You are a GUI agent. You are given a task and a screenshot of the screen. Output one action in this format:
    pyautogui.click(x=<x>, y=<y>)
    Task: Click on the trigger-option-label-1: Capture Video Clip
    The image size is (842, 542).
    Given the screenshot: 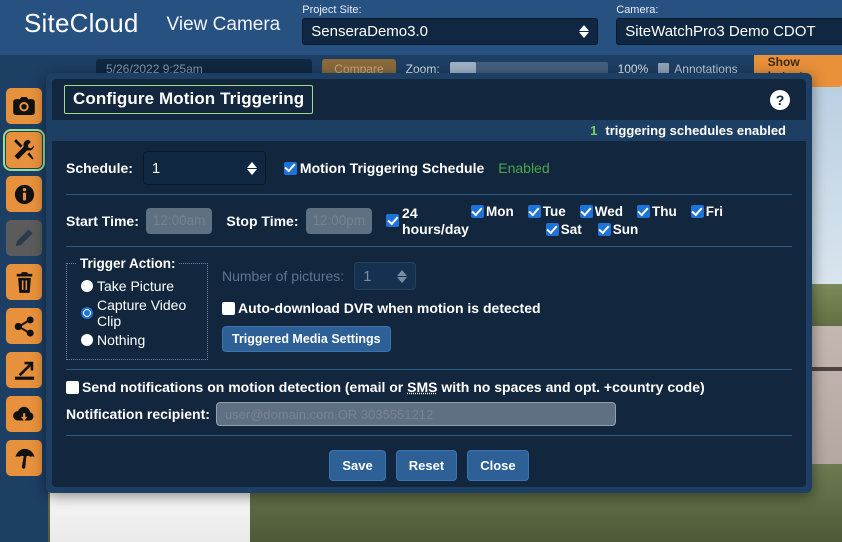 What is the action you would take?
    pyautogui.click(x=142, y=313)
    